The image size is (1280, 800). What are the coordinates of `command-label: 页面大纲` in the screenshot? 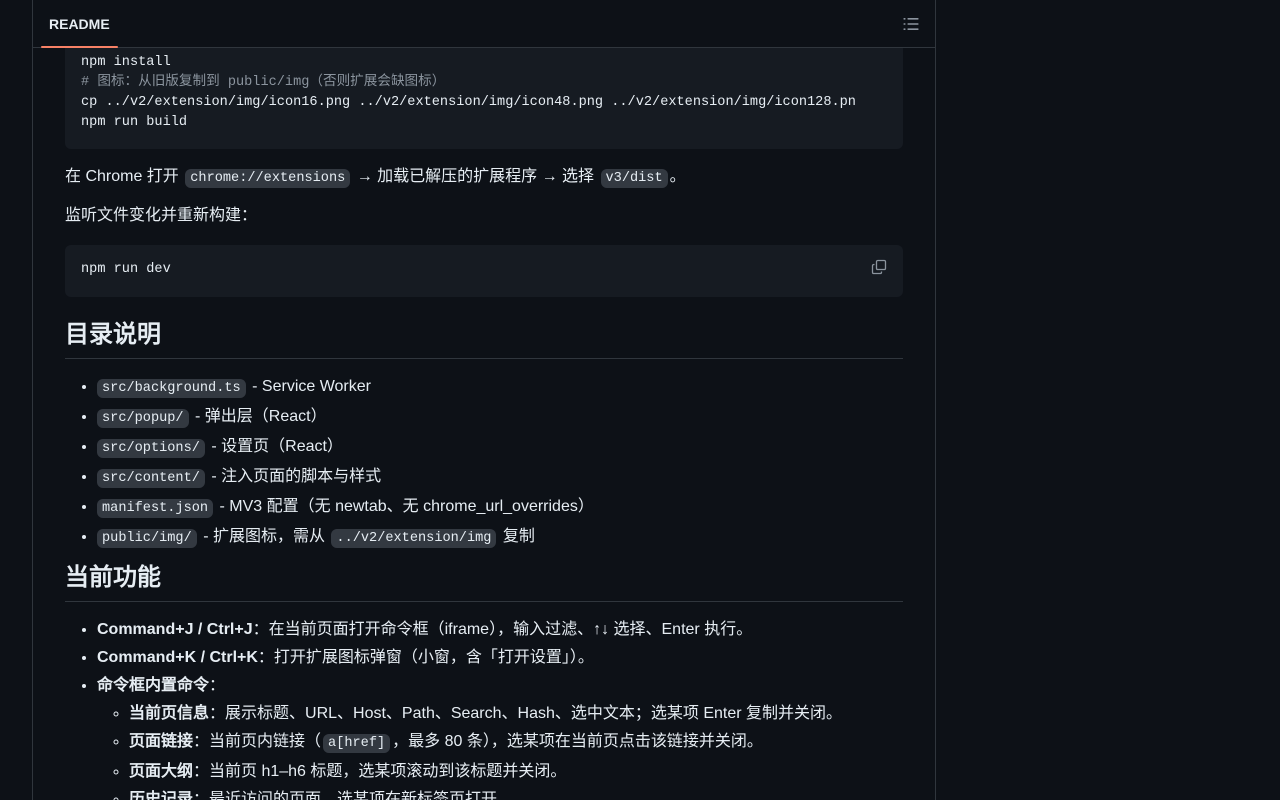 It's located at (161, 771).